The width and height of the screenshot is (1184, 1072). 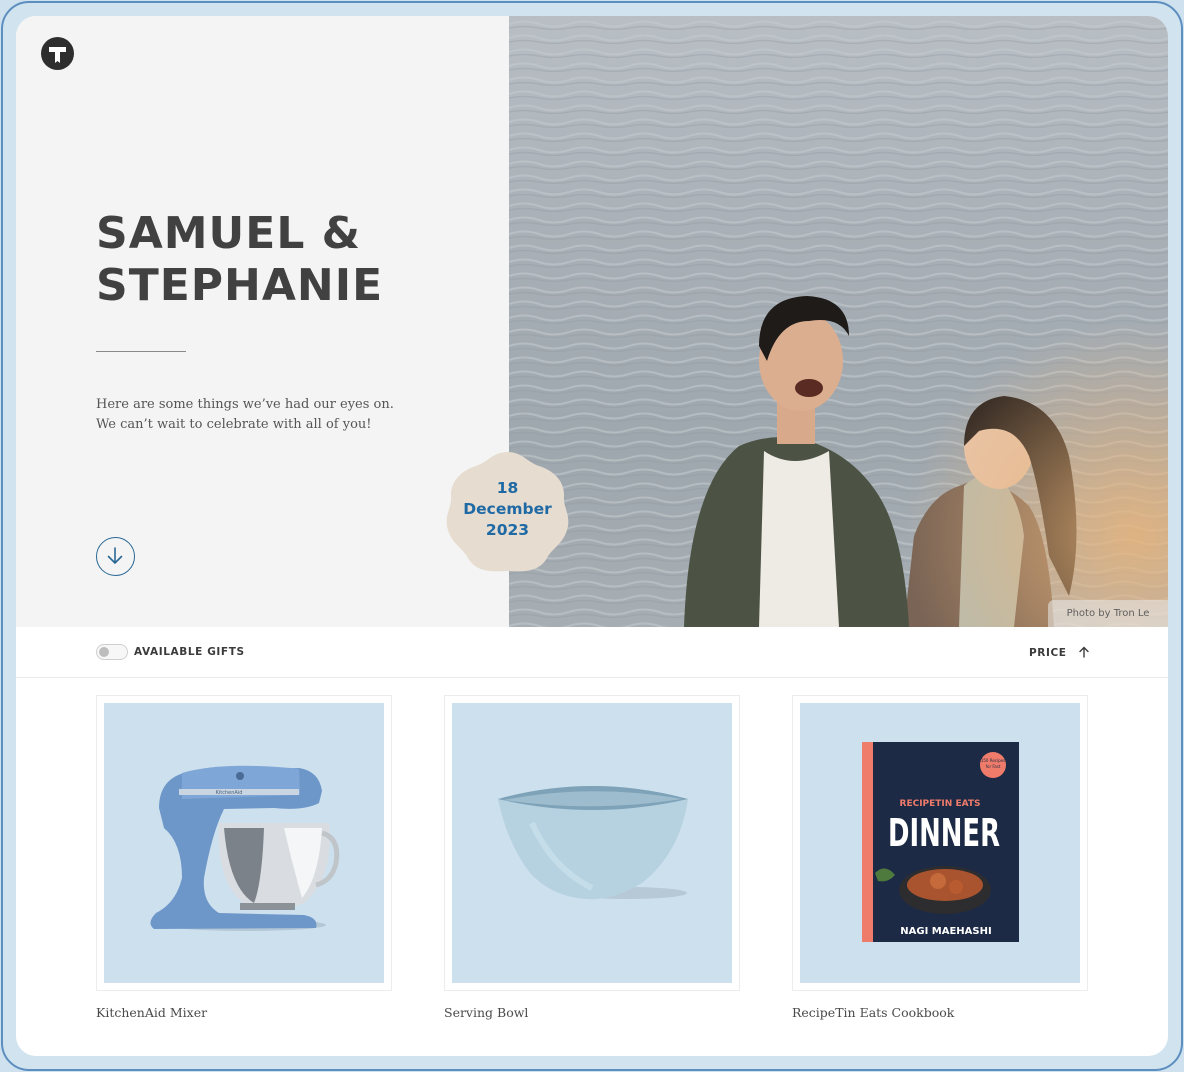 I want to click on svg-text: for Fast, so click(x=993, y=766).